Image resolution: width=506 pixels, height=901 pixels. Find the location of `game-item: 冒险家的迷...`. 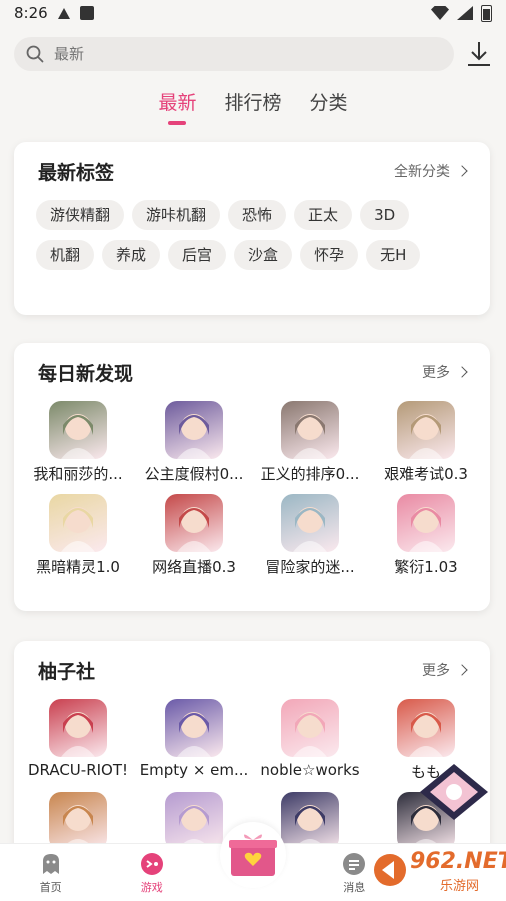

game-item: 冒险家的迷... is located at coordinates (310, 535).